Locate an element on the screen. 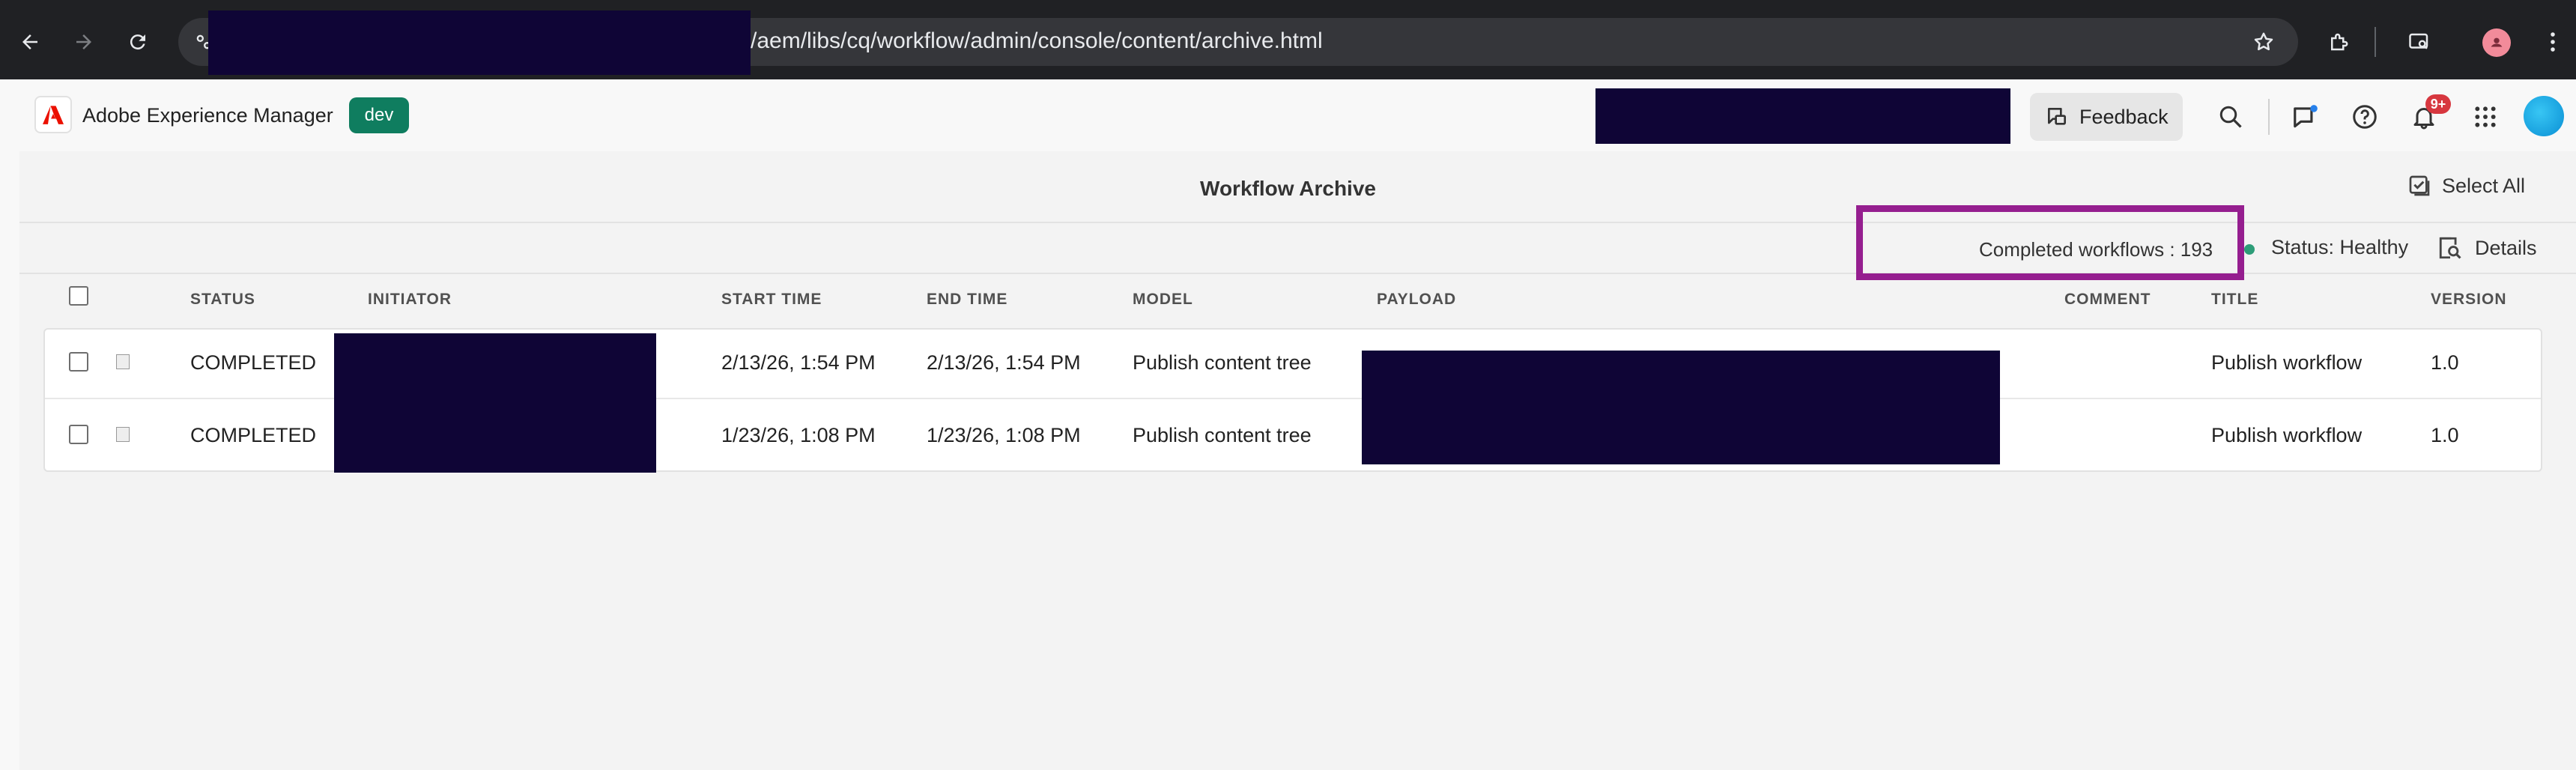  app-switcher-button is located at coordinates (2485, 116).